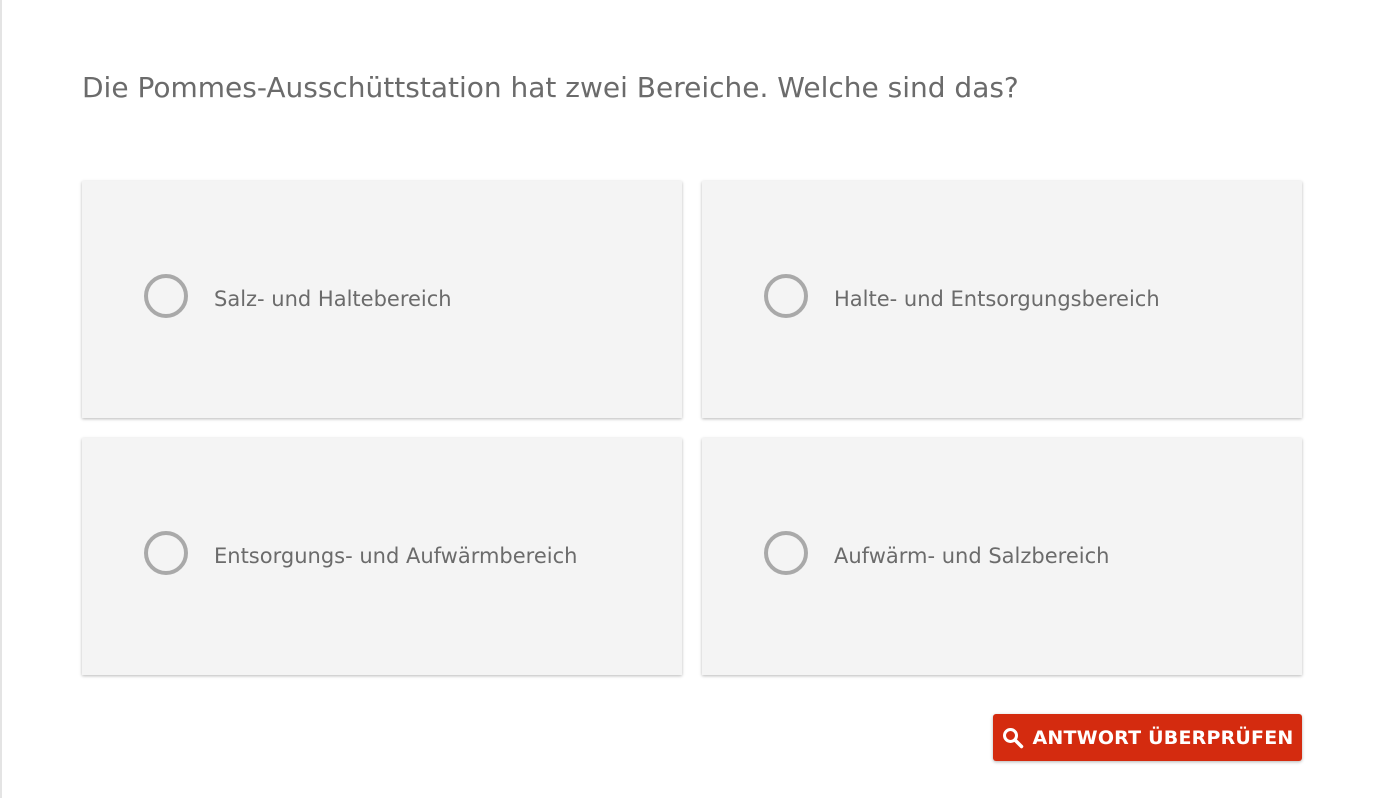 This screenshot has height=798, width=1378. Describe the element at coordinates (1, 399) in the screenshot. I see `page-left-border` at that location.